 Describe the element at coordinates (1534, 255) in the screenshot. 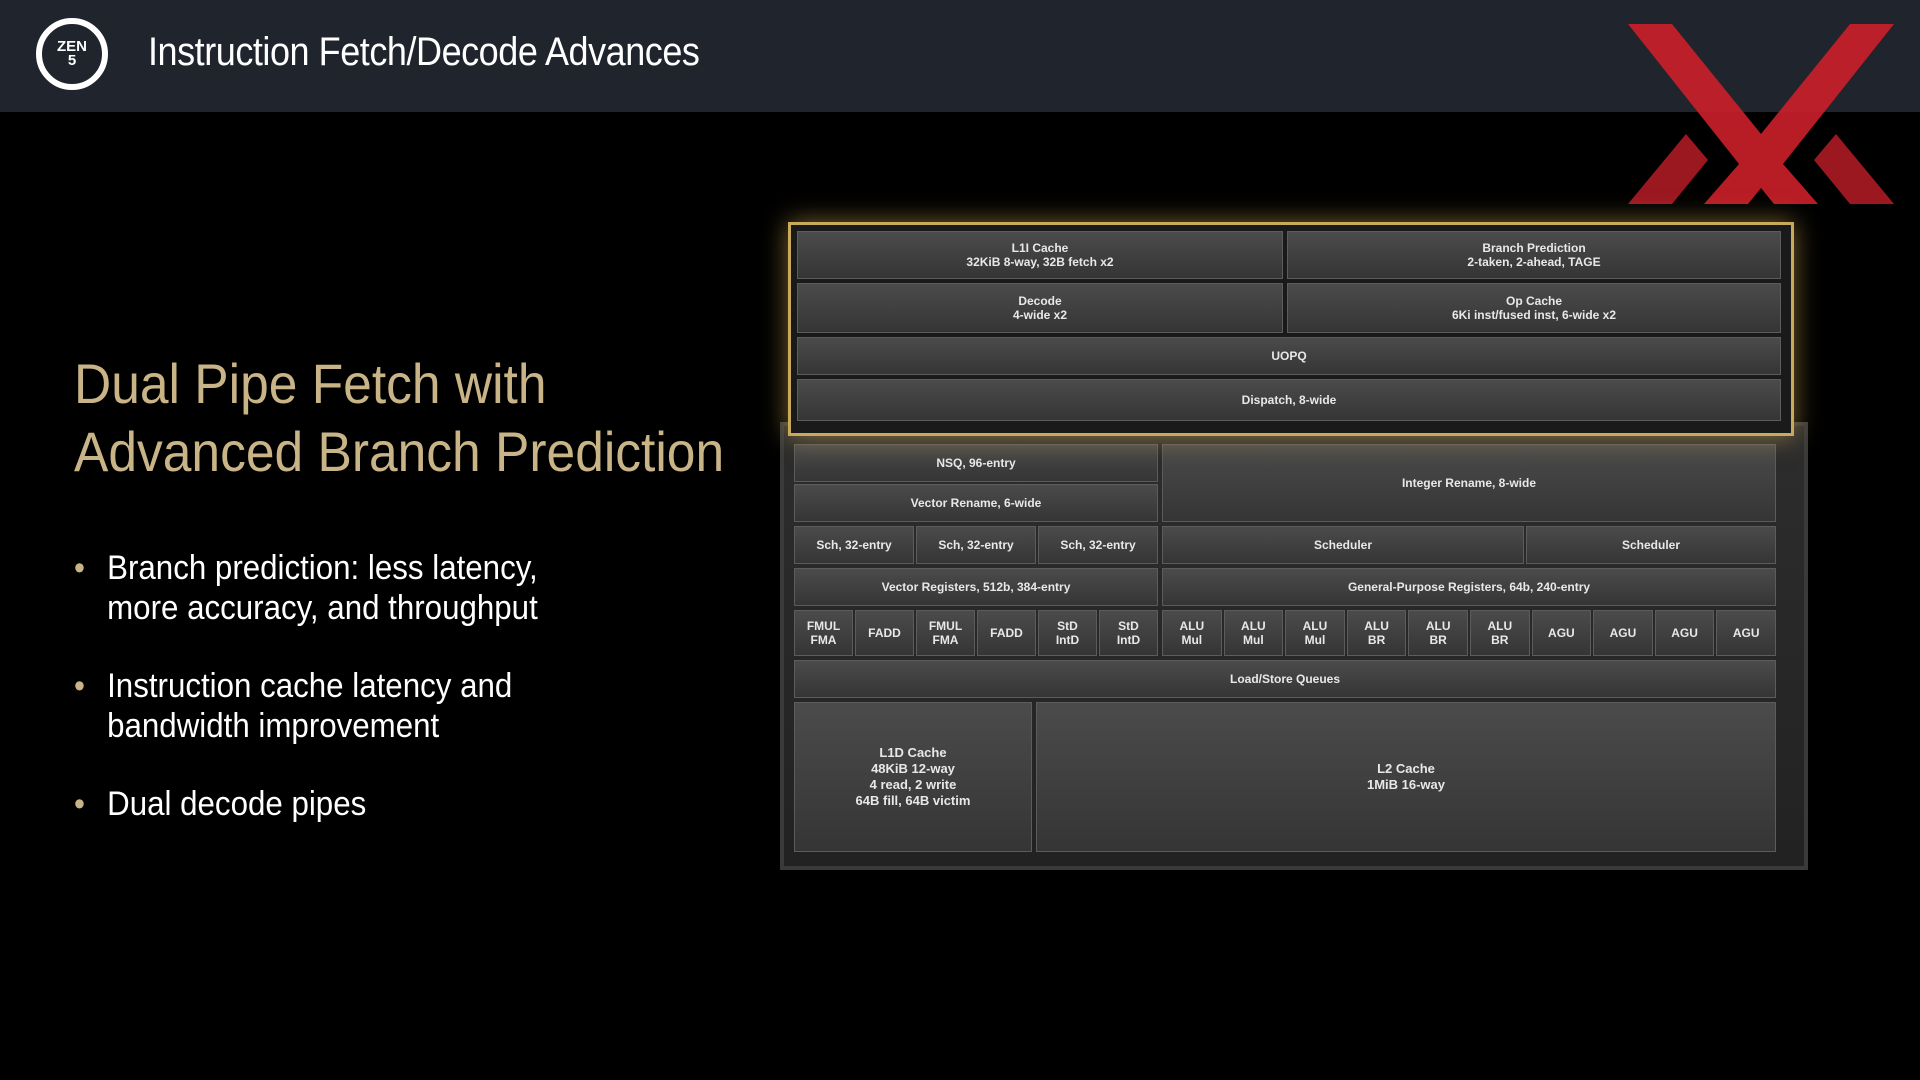

I see `branch-prediction-block: Branch Prediction 2-taken, 2-ahead, TAGE` at that location.